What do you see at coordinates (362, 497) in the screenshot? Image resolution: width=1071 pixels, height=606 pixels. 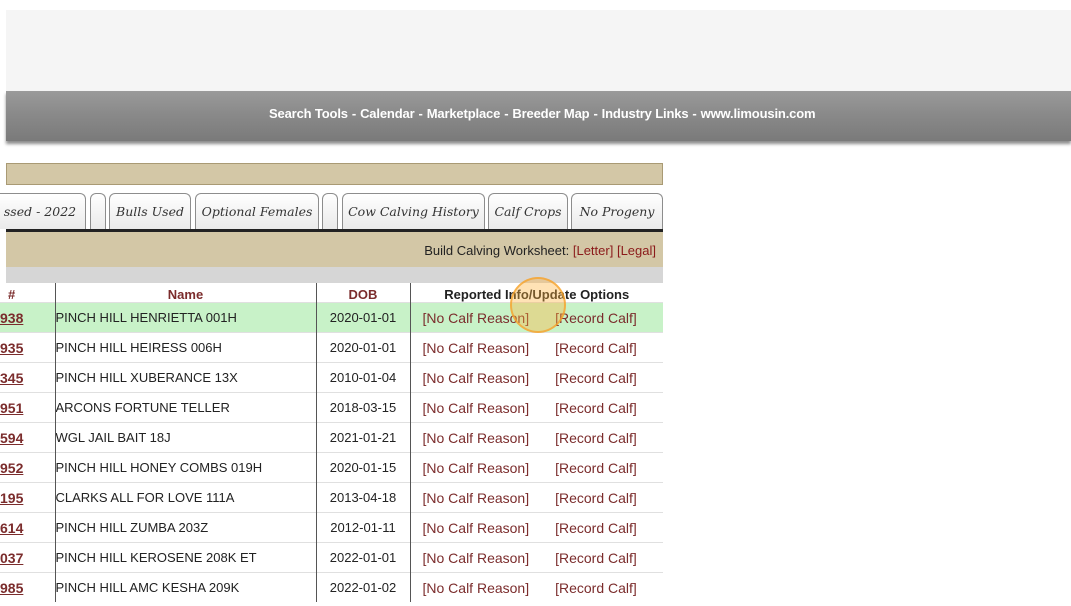 I see `animal-dob: 2013-04-18` at bounding box center [362, 497].